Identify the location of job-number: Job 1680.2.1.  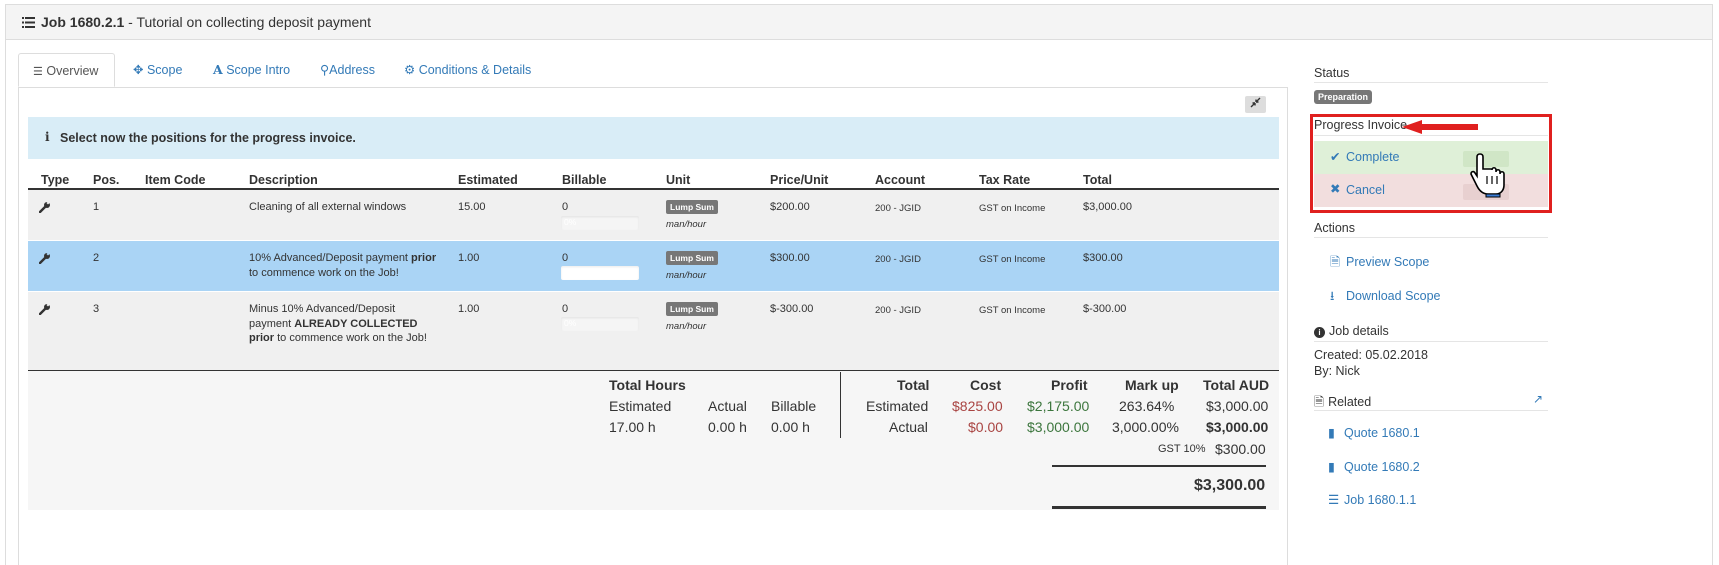
(83, 22).